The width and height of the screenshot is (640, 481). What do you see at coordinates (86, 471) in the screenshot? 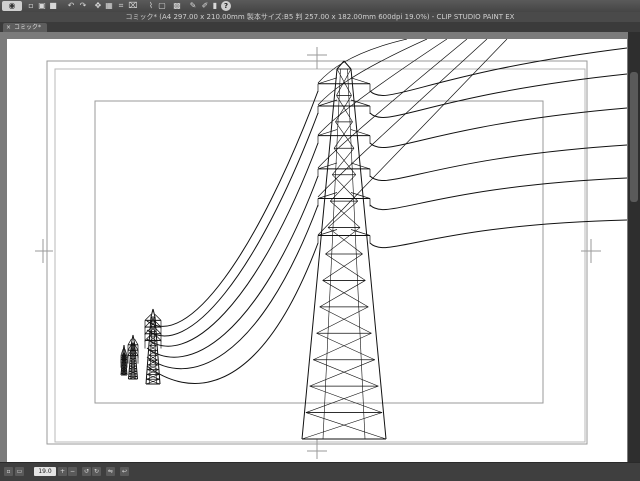
I see `rotate-left-icon: ↺` at bounding box center [86, 471].